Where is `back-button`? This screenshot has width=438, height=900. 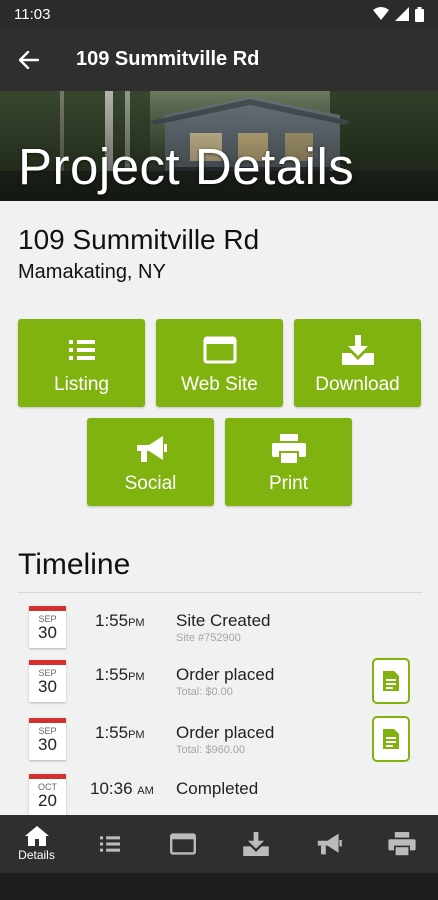 back-button is located at coordinates (29, 59).